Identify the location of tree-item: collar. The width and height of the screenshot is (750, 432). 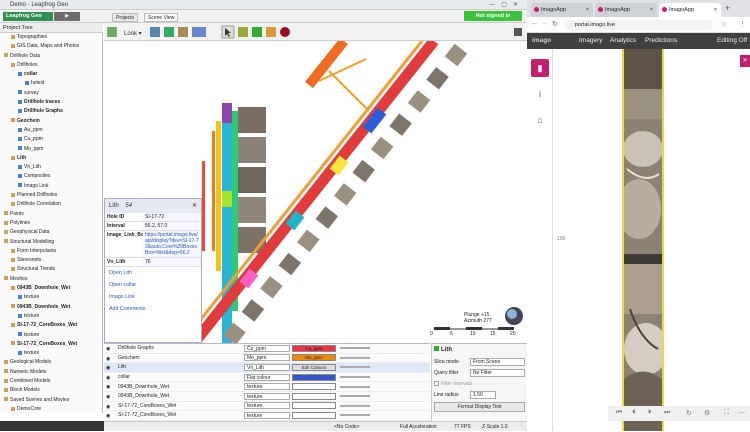
(51, 74).